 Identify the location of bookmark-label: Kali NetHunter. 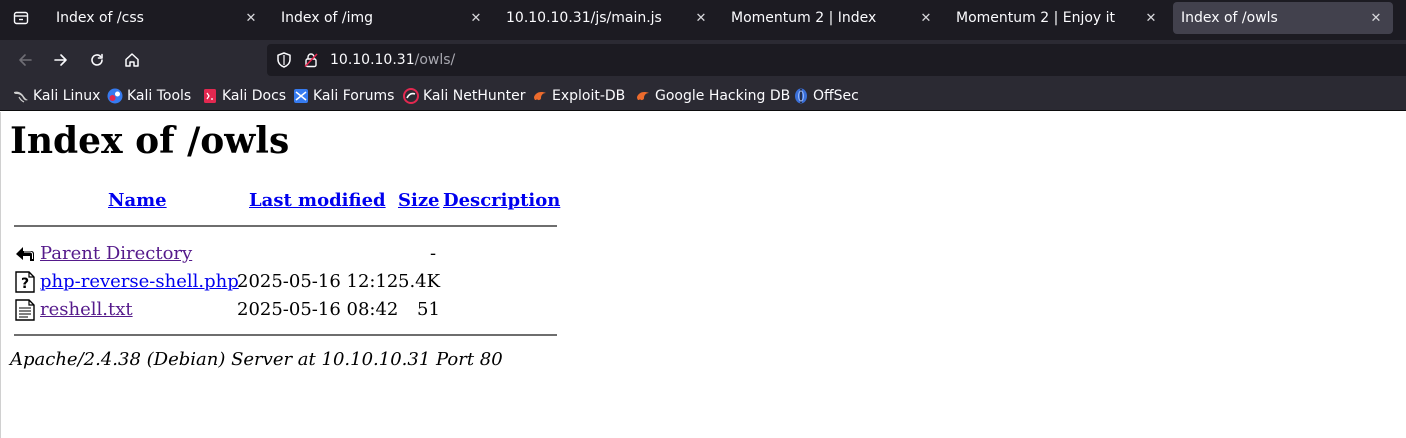
(474, 96).